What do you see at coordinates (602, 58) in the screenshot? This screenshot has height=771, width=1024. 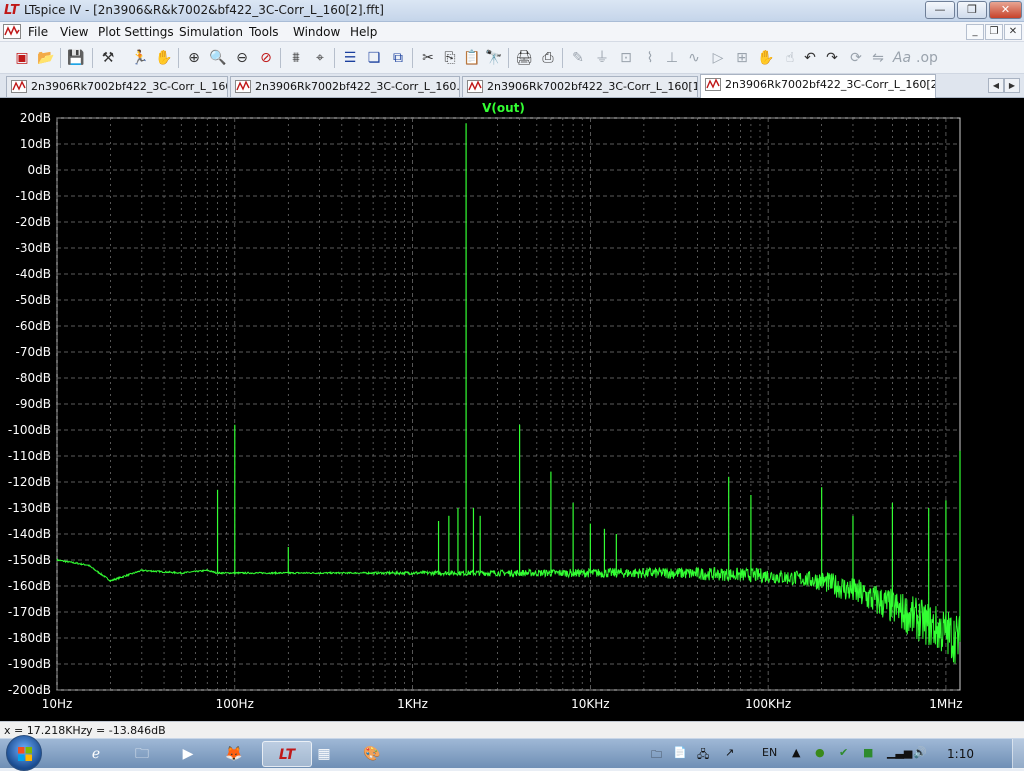 I see `ground-icon: ⏚` at bounding box center [602, 58].